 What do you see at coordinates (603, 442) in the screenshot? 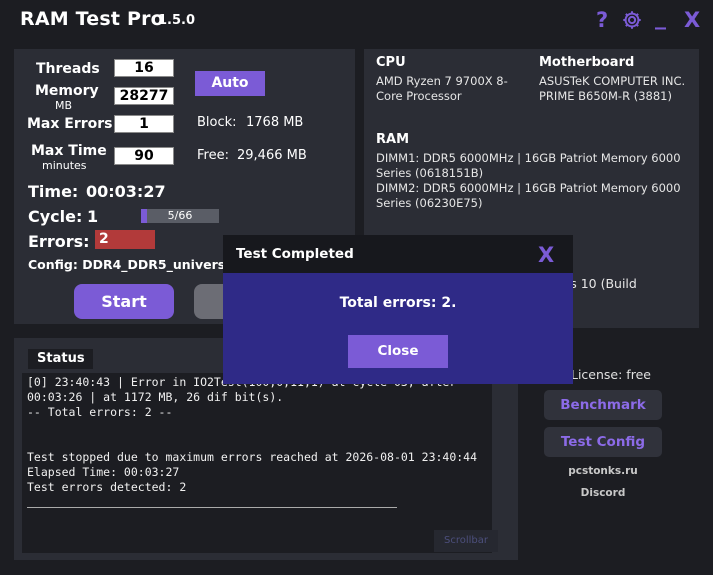
I see `test-config-button: Test Config` at bounding box center [603, 442].